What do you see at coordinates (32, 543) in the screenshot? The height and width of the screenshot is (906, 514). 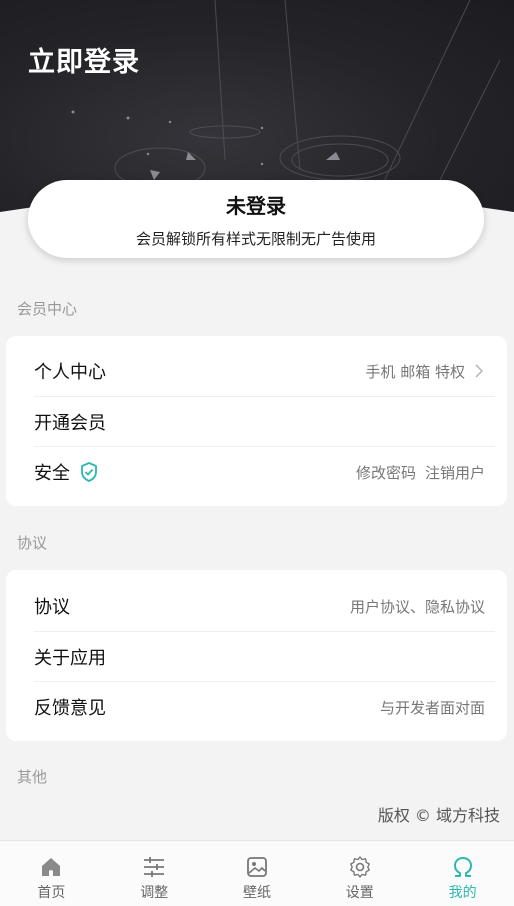 I see `section-title-agreement: 协议` at bounding box center [32, 543].